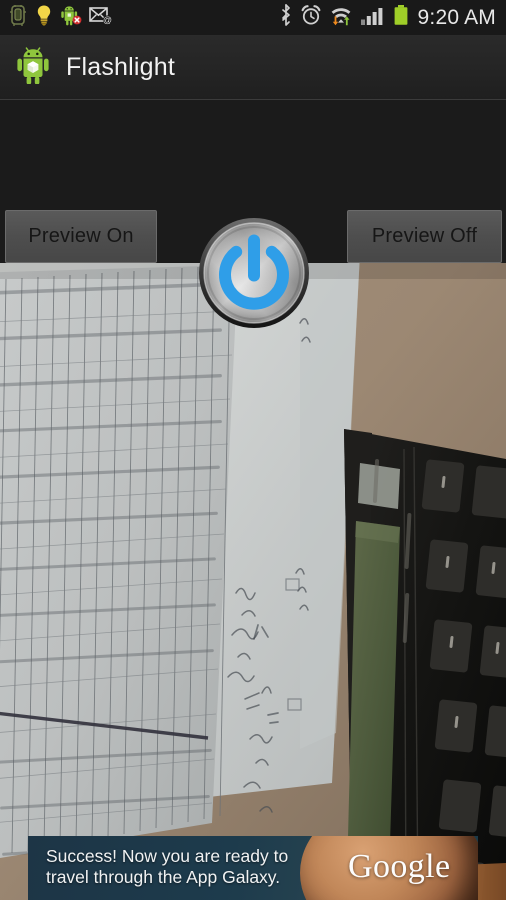 The height and width of the screenshot is (900, 506). I want to click on status-bar-notification-icons: @, so click(56, 17).